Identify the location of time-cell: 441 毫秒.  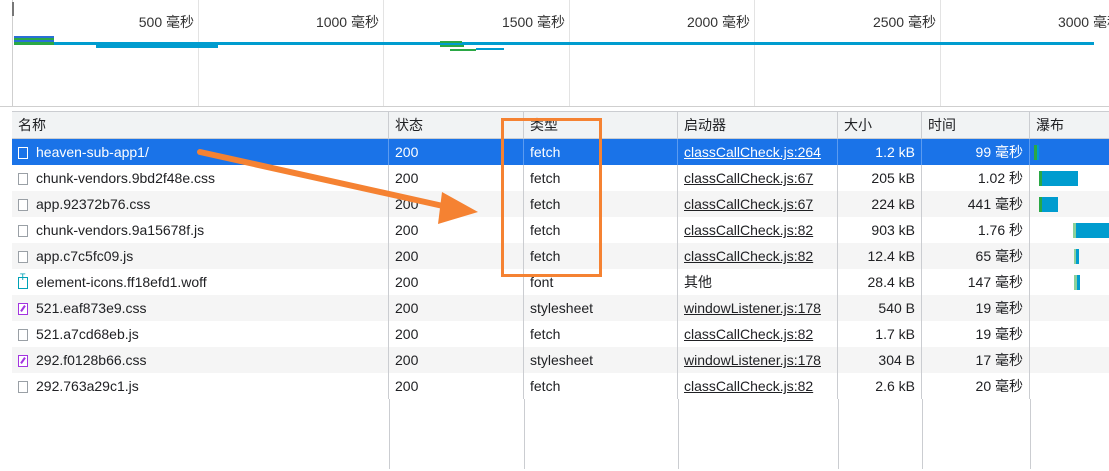
(976, 204).